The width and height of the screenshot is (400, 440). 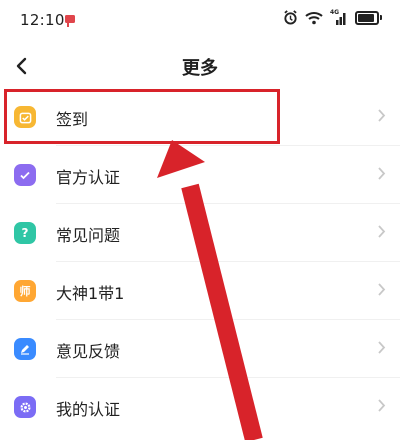 What do you see at coordinates (200, 20) in the screenshot?
I see `status-bar: 12:10 4G` at bounding box center [200, 20].